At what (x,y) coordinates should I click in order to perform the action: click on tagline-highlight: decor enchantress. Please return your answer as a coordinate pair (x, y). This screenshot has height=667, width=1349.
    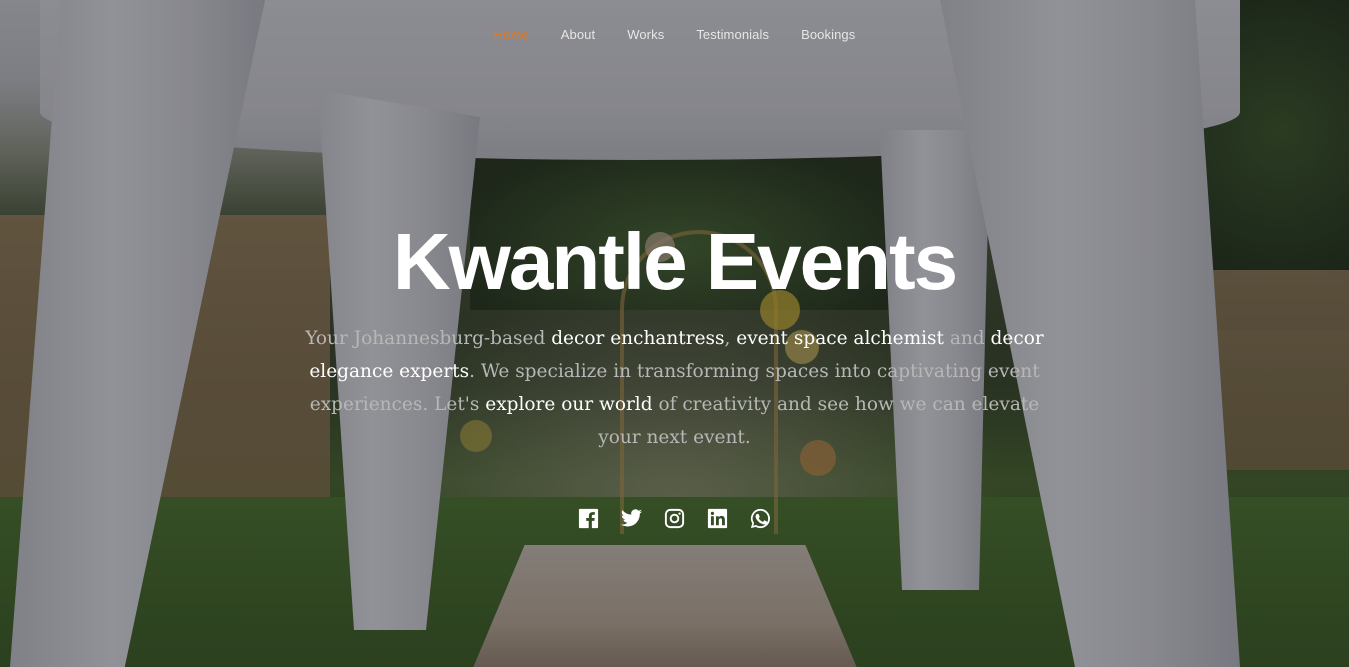
    Looking at the image, I should click on (638, 338).